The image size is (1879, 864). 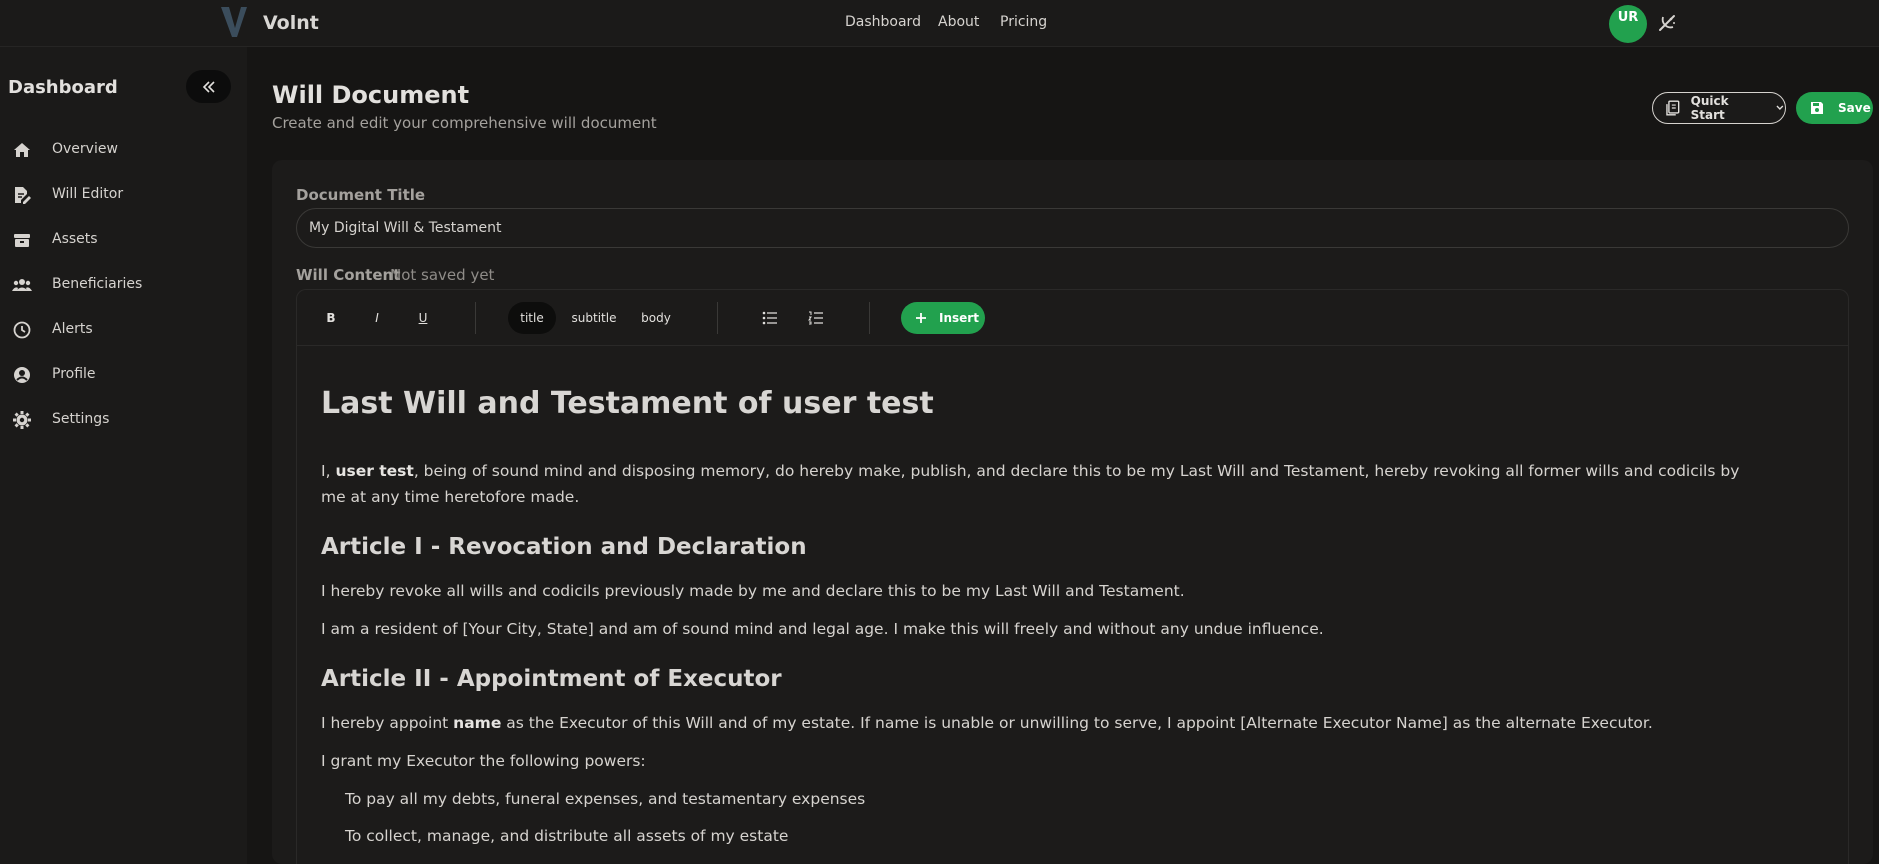 I want to click on home-icon, so click(x=22, y=150).